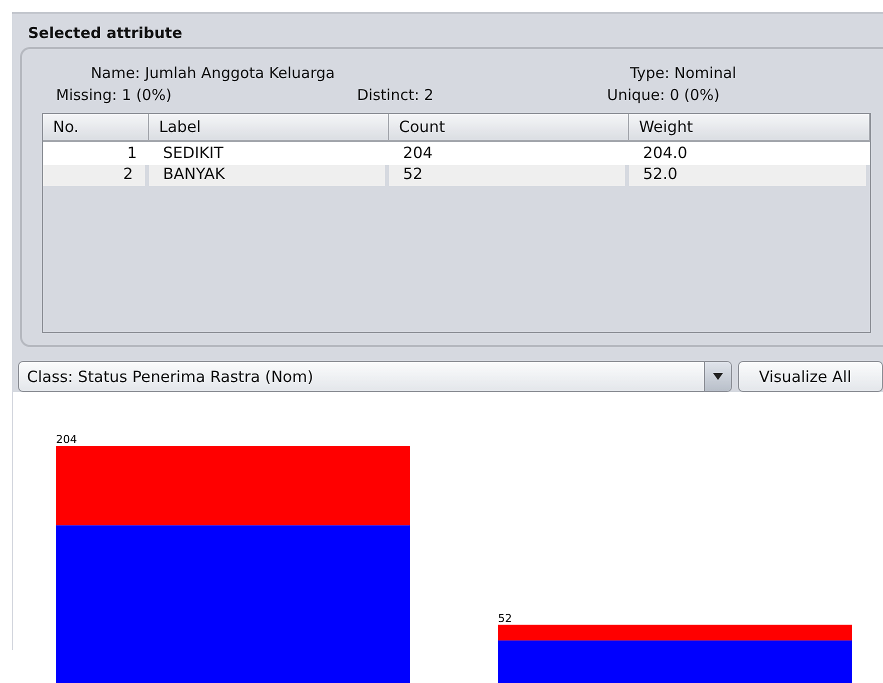  Describe the element at coordinates (96, 128) in the screenshot. I see `column-header: No.` at that location.